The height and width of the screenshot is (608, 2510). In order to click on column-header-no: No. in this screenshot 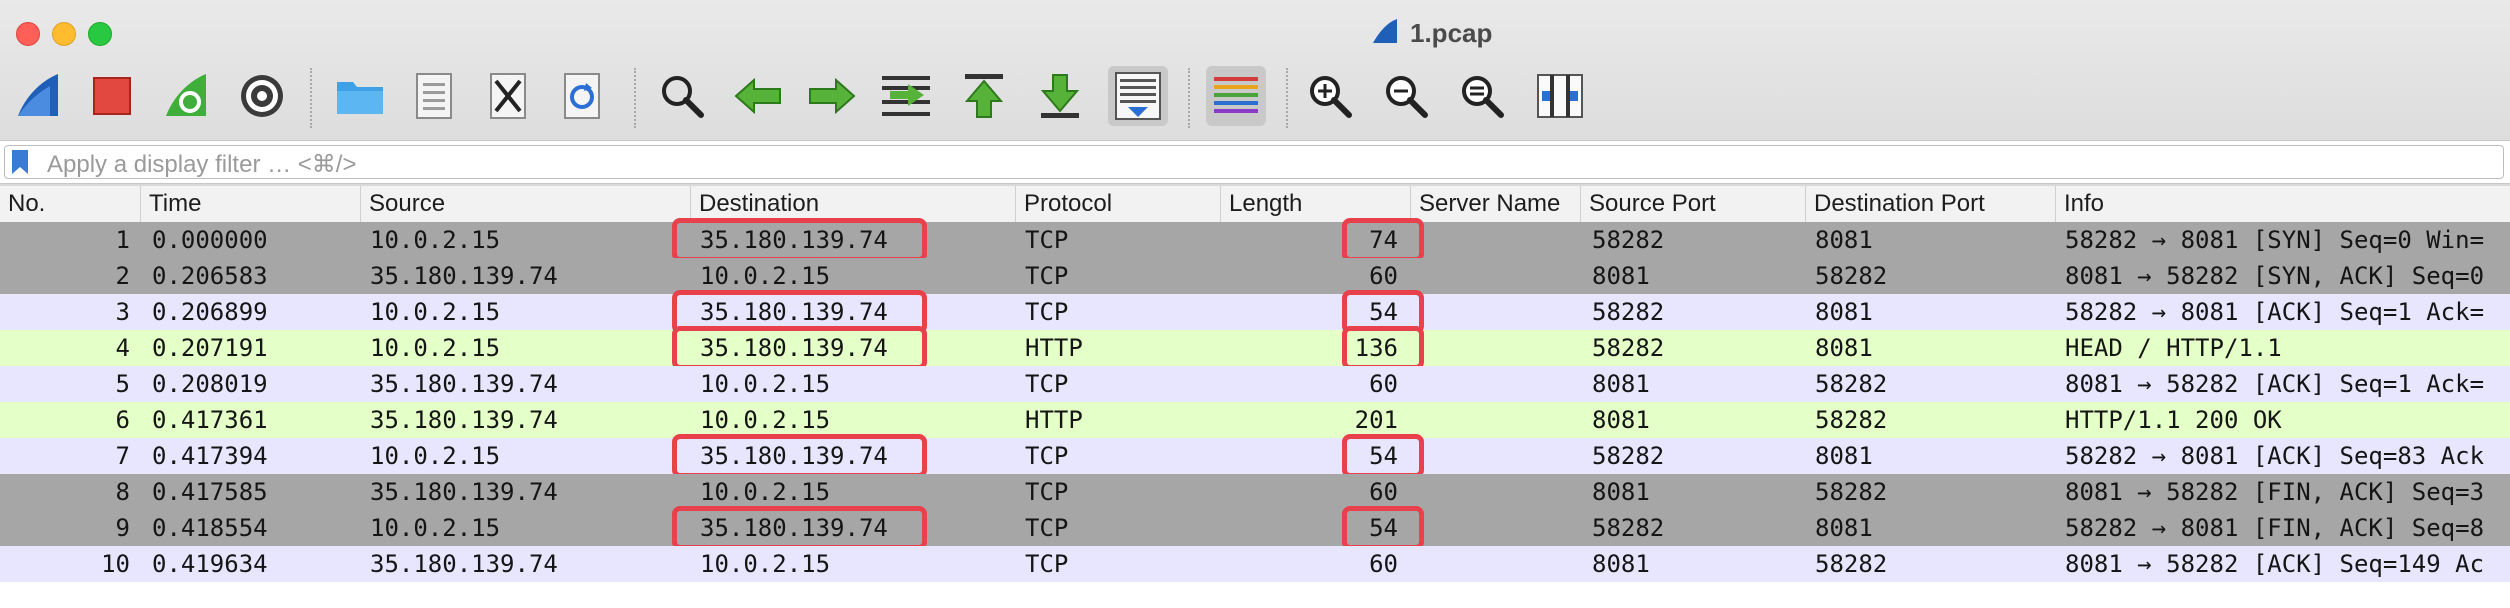, I will do `click(70, 204)`.